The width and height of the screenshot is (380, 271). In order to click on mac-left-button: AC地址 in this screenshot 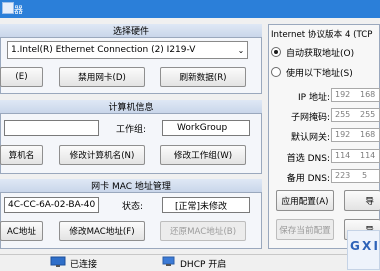, I will do `click(21, 231)`.